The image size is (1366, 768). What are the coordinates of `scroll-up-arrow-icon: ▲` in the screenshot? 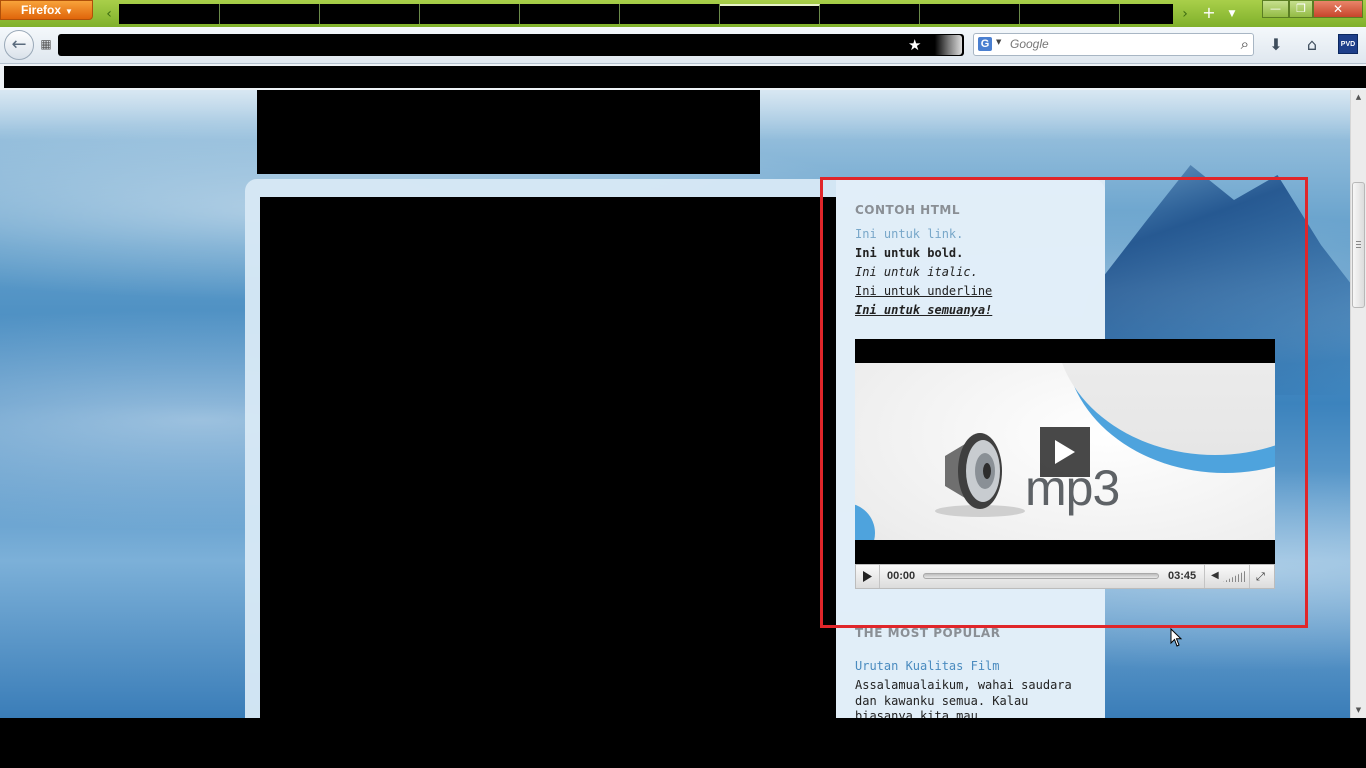 It's located at (1358, 97).